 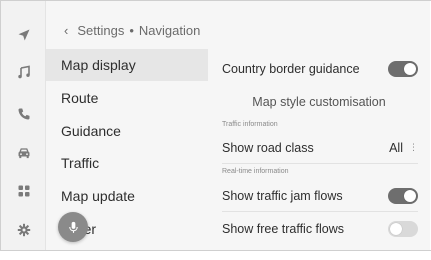 I want to click on show-traffic-jam-flows-row: Show traffic jam flows, so click(x=320, y=196).